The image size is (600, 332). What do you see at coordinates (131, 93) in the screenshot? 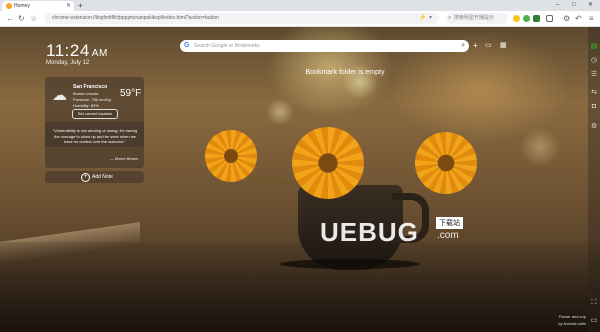
I see `weather-temperature: 59°F` at bounding box center [131, 93].